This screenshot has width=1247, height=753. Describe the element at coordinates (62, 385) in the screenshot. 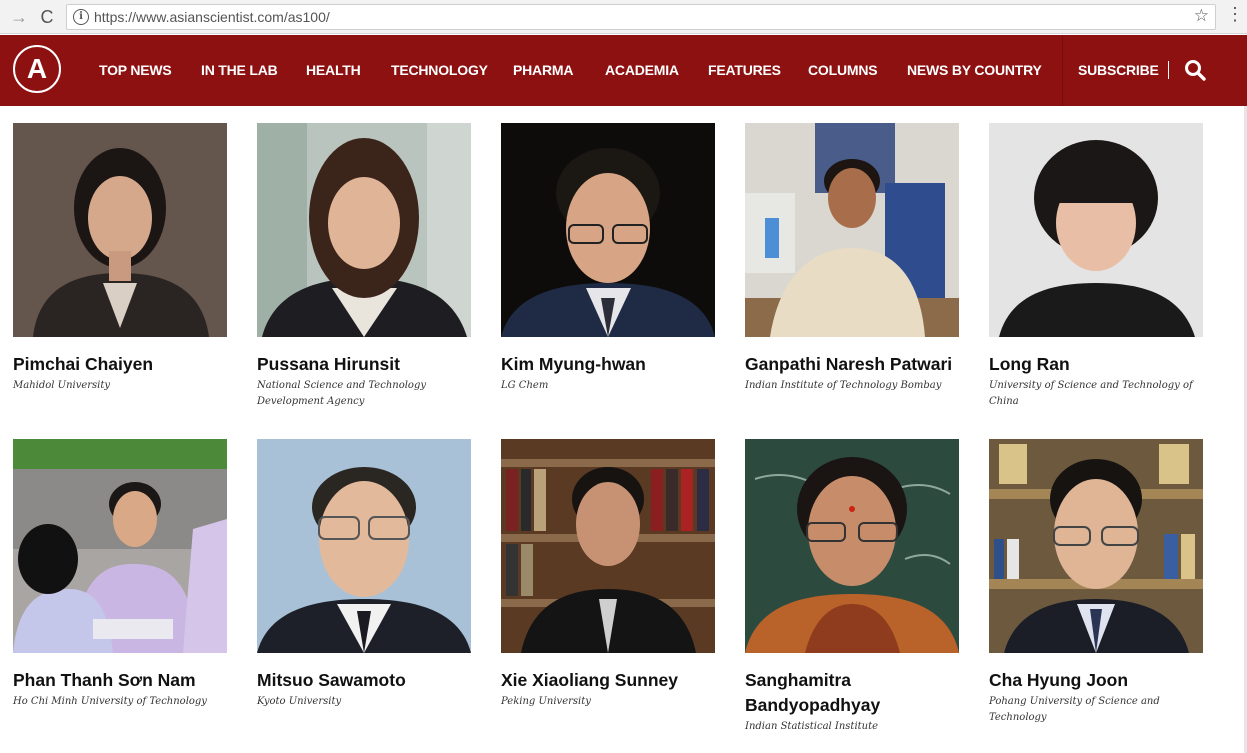

I see `person-affiliation: Mahidol University` at that location.